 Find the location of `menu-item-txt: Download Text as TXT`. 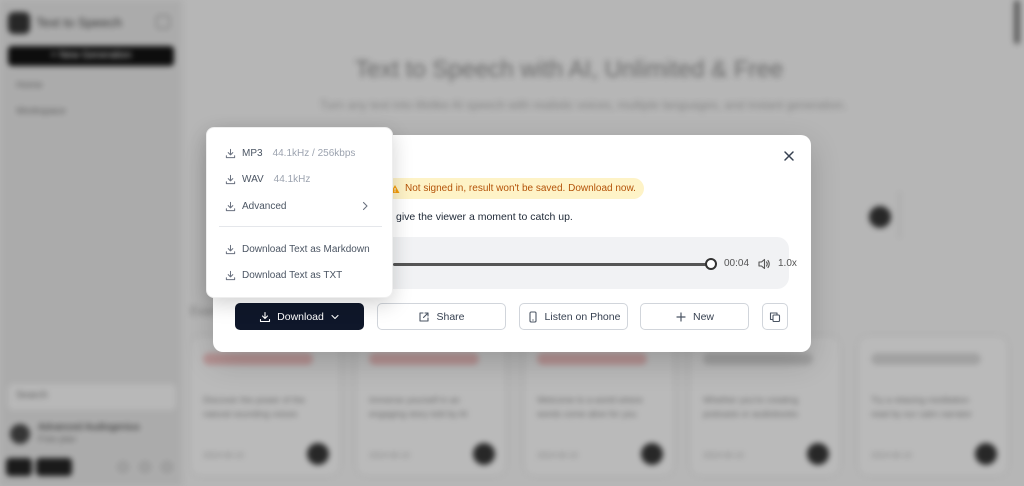

menu-item-txt: Download Text as TXT is located at coordinates (300, 275).